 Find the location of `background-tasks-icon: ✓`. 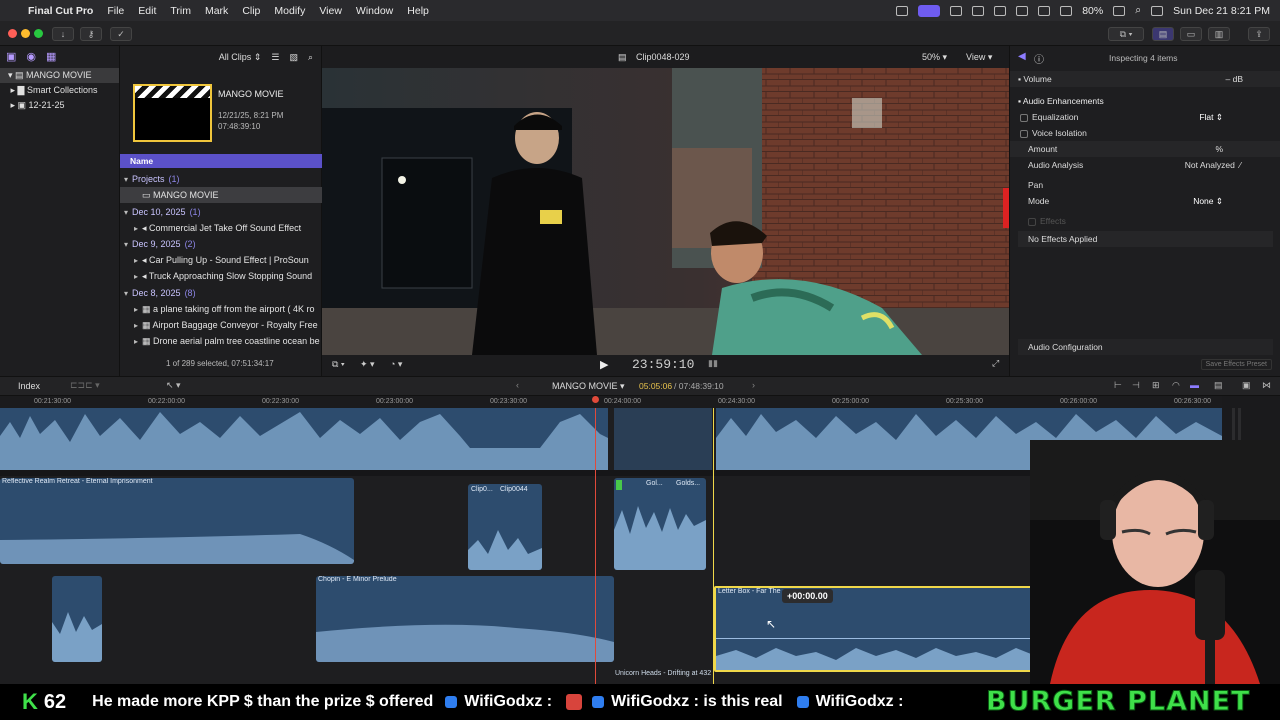

background-tasks-icon: ✓ is located at coordinates (121, 34).